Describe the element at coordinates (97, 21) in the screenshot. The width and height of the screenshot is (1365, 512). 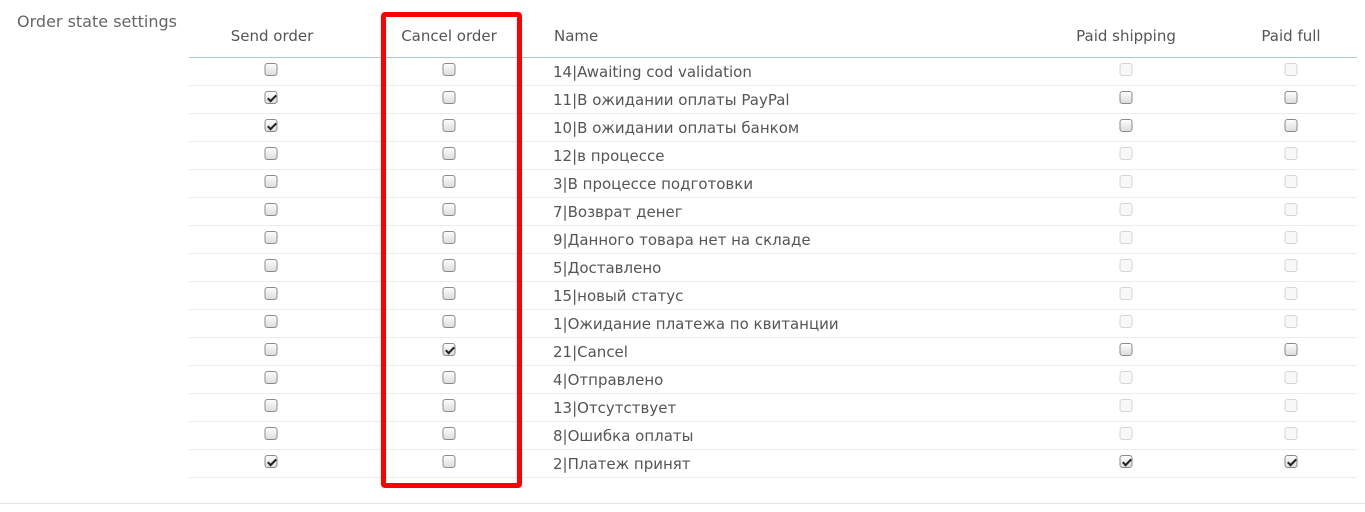
I see `order-state-settings-label: Order state settings` at that location.